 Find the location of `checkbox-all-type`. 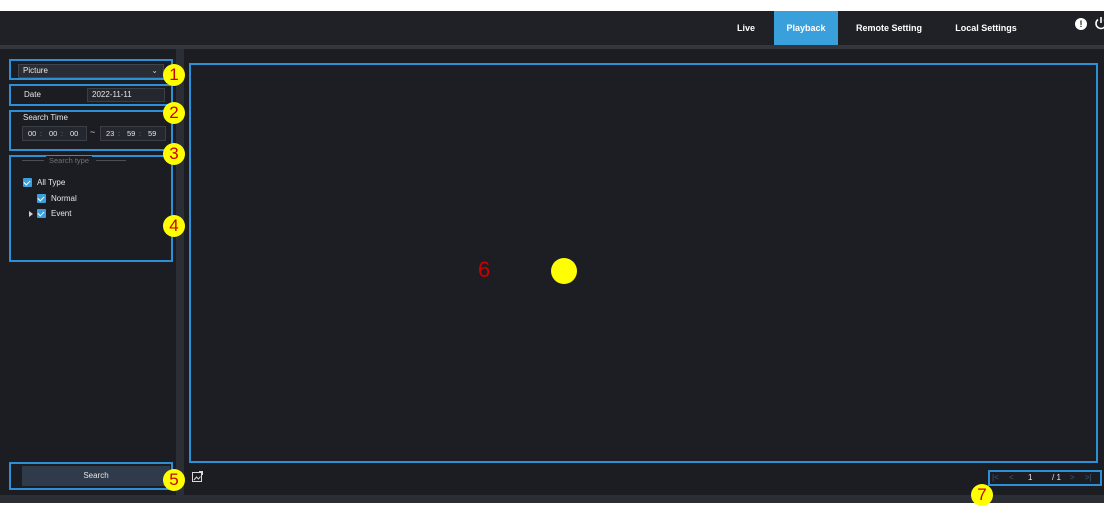

checkbox-all-type is located at coordinates (27, 182).